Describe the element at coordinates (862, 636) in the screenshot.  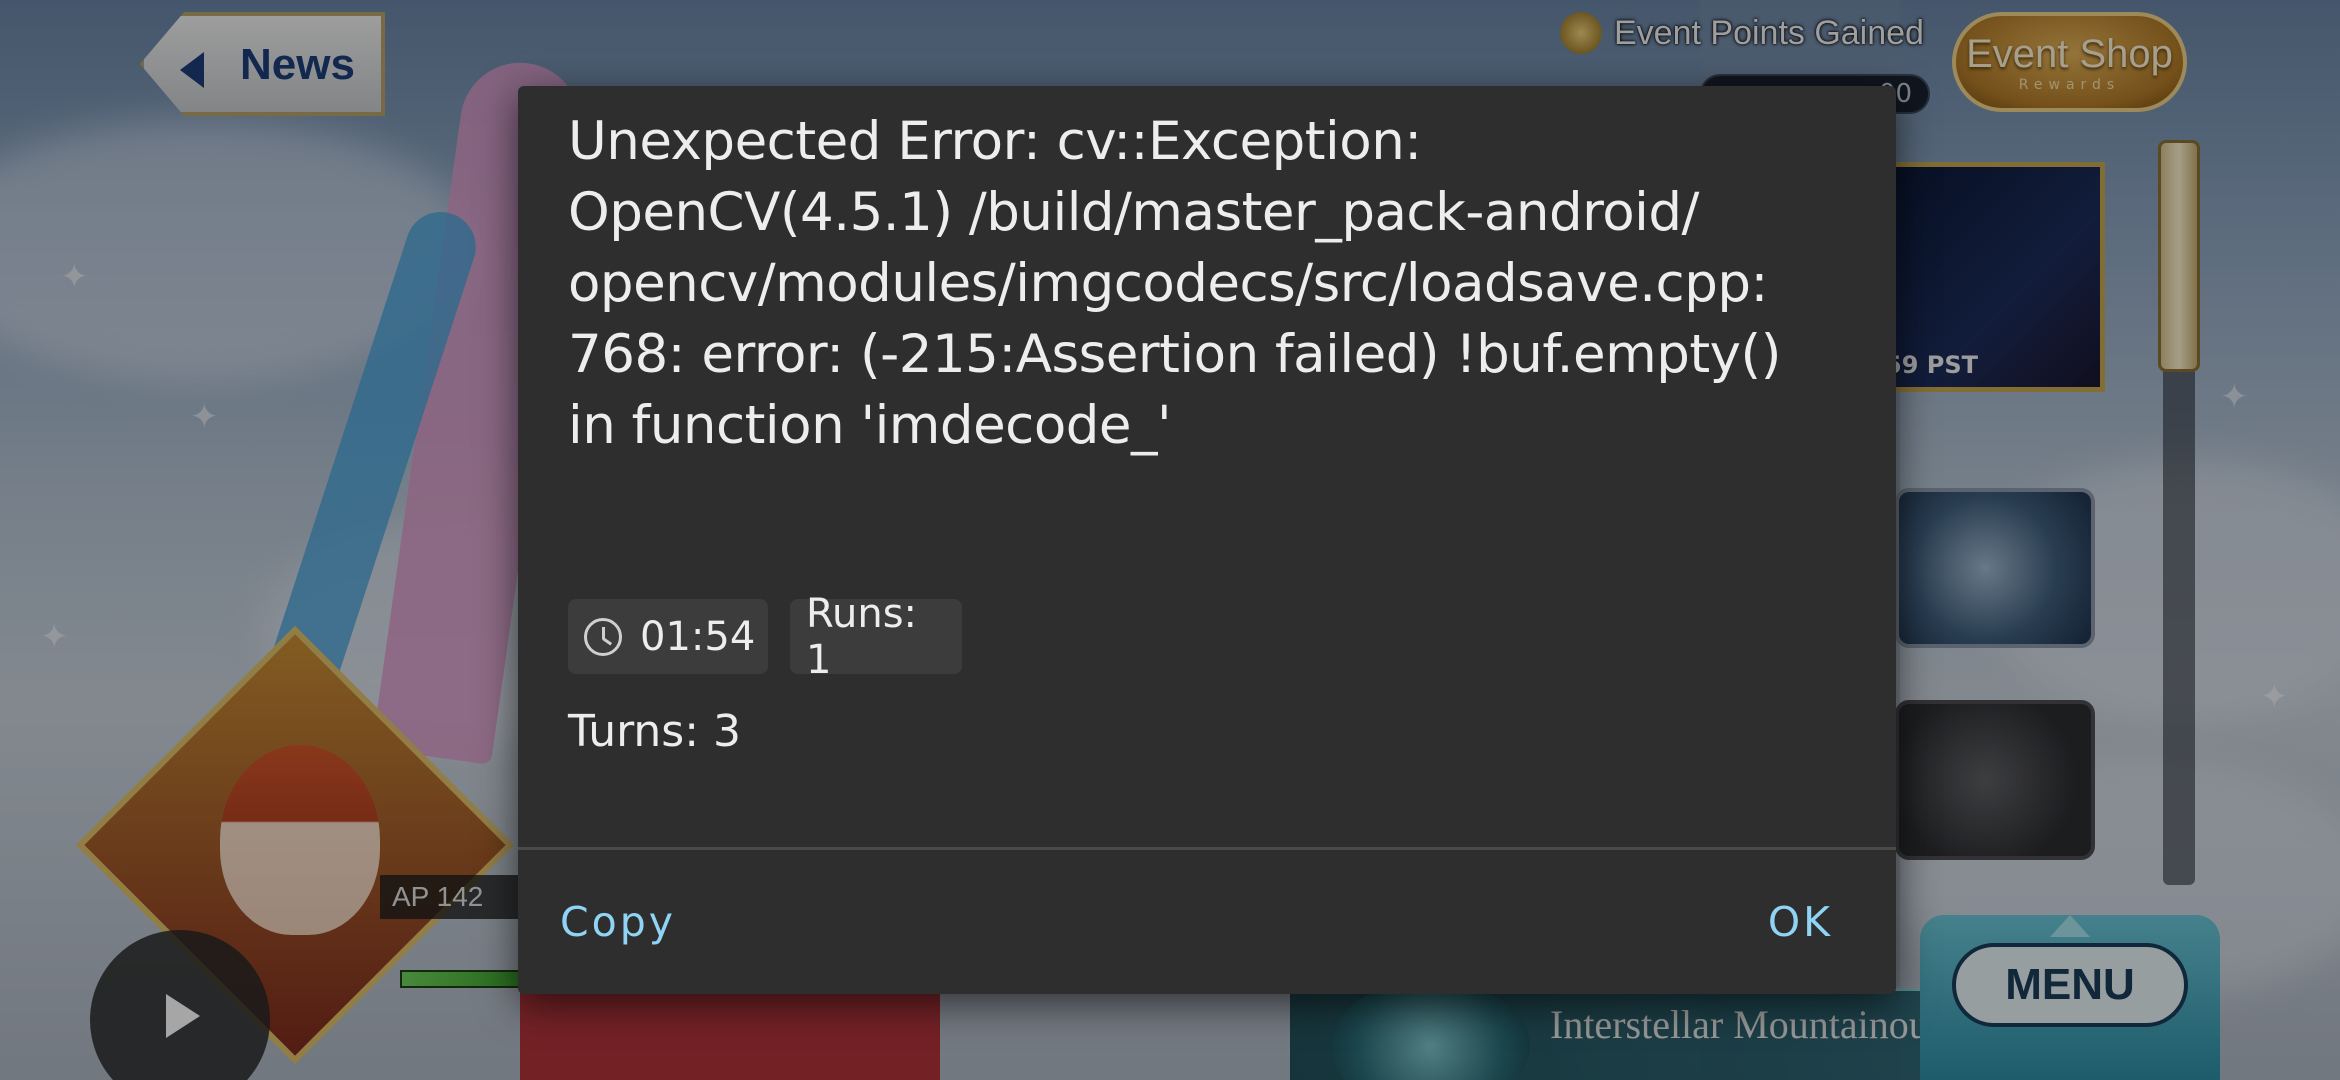
I see `runs-count: Runs: 1` at that location.